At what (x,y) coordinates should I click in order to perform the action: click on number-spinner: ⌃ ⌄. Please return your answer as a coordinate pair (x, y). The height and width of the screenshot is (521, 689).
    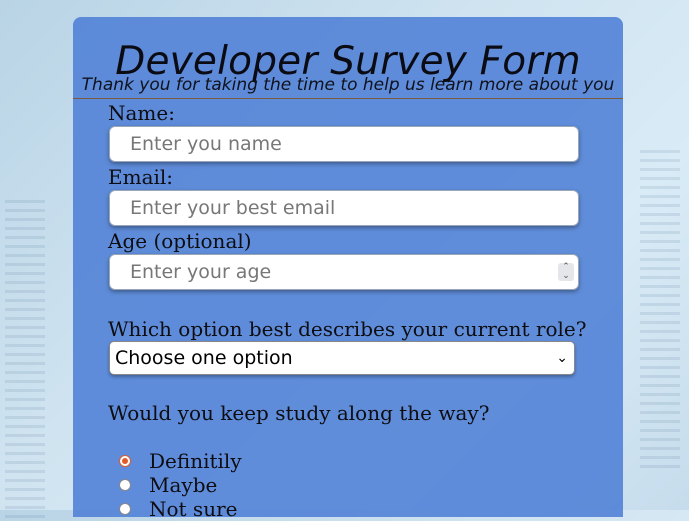
    Looking at the image, I should click on (566, 272).